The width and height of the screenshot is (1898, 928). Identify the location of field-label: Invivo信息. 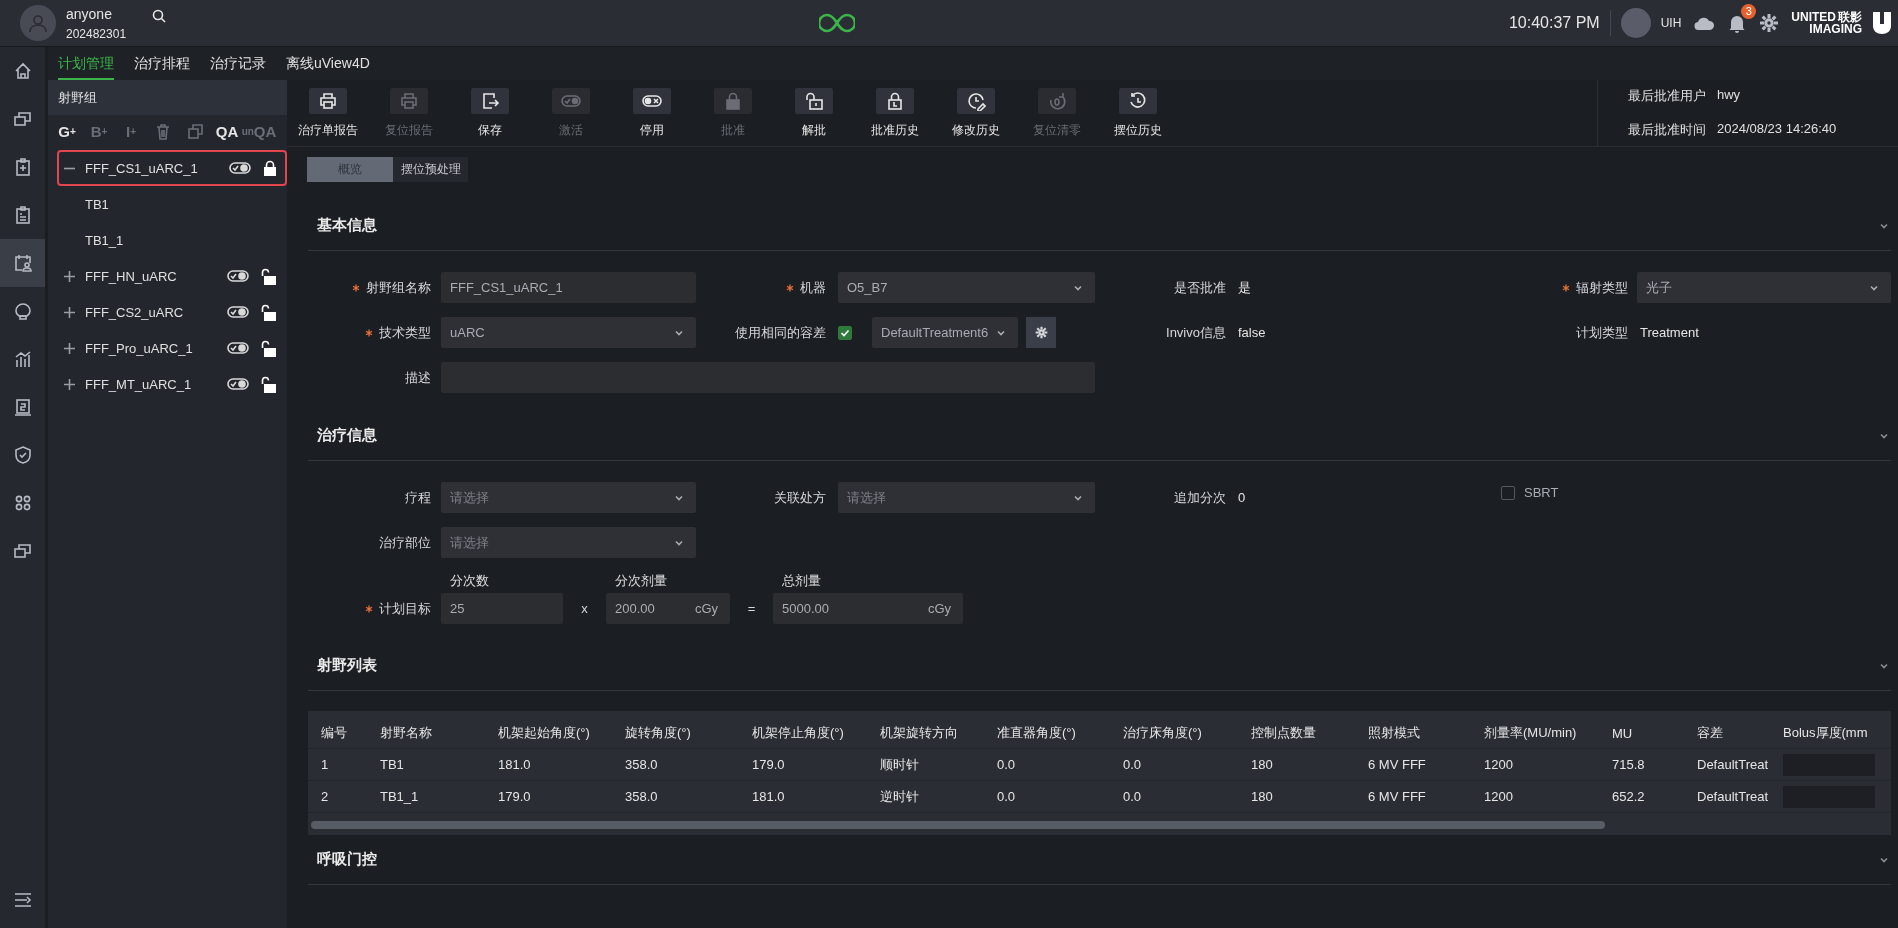
(1196, 332).